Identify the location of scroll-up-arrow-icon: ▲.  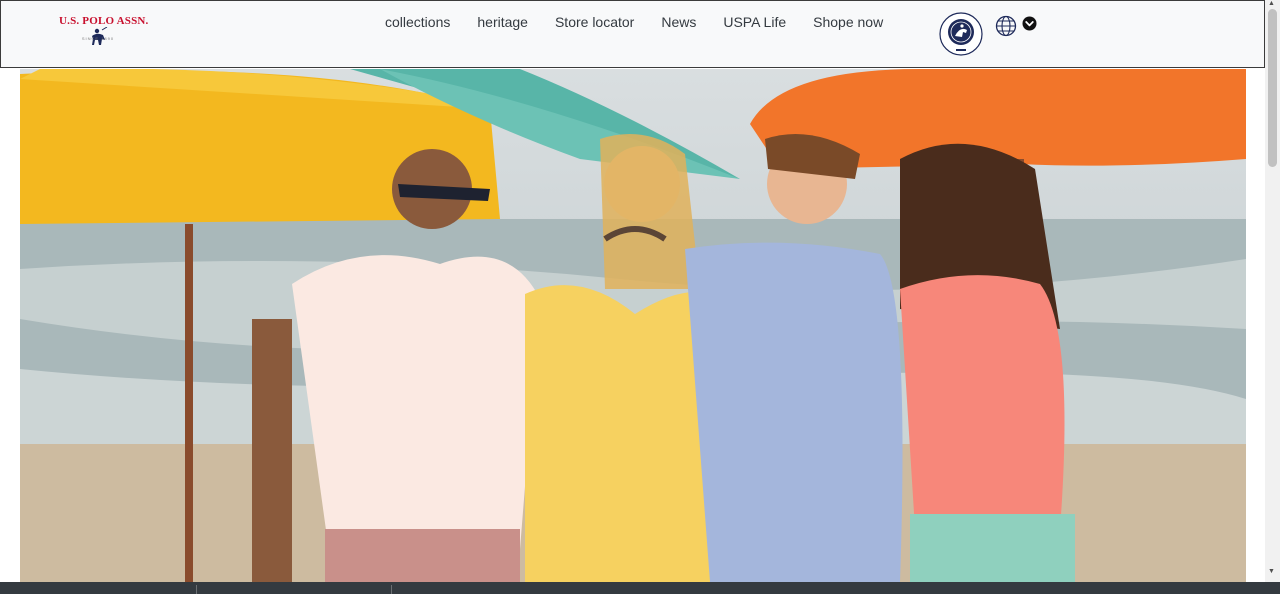
(1271, 3).